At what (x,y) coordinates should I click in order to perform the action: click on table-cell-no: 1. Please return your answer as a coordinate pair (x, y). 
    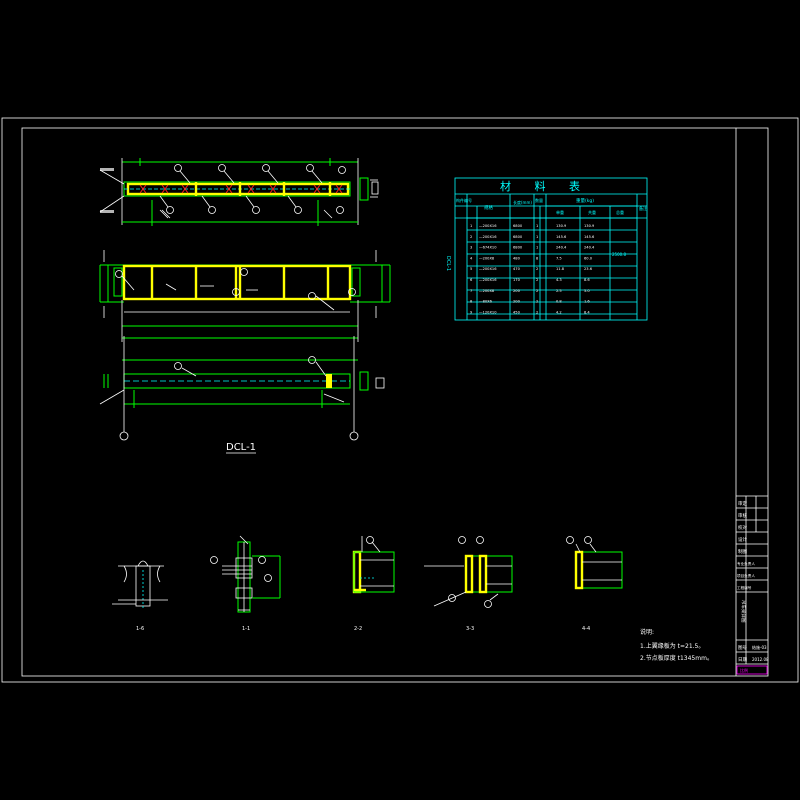
    Looking at the image, I should click on (471, 226).